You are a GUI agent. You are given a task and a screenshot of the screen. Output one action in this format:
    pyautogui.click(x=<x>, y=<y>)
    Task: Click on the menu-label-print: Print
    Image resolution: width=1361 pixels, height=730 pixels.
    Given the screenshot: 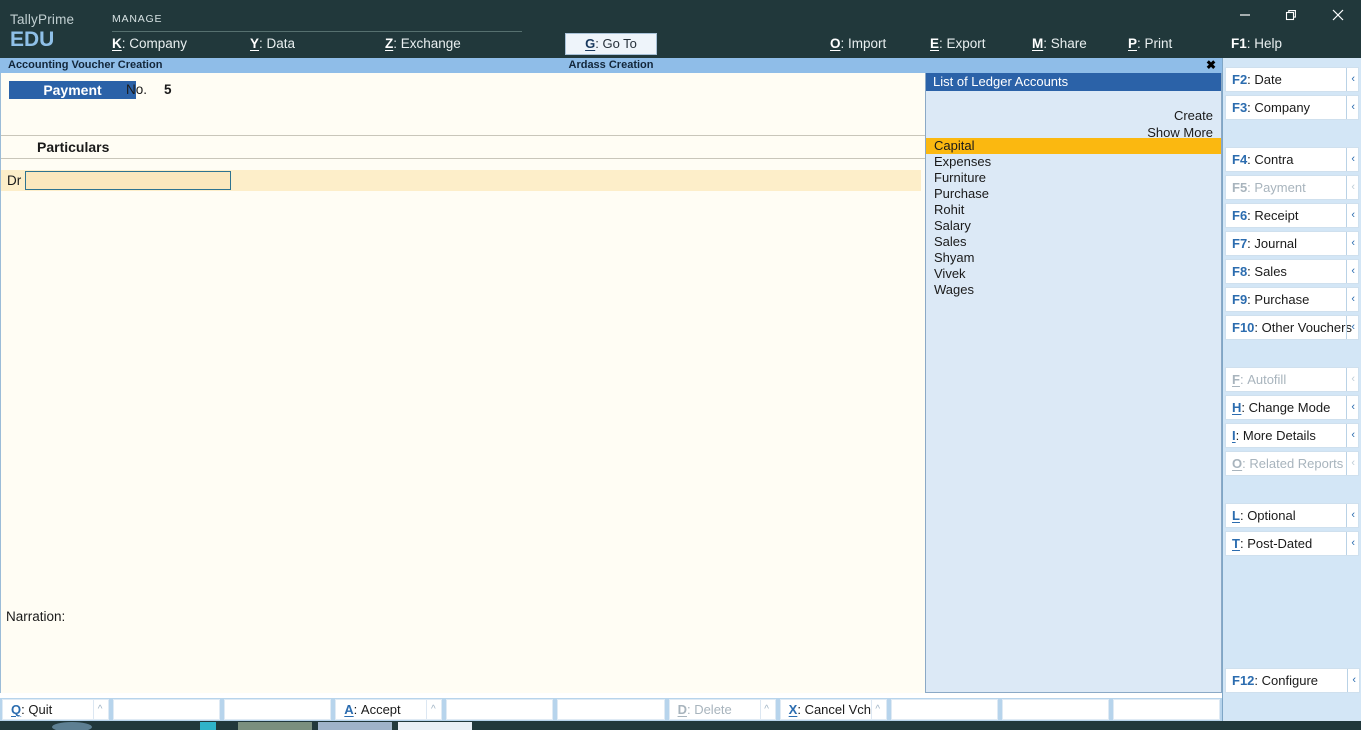 What is the action you would take?
    pyautogui.click(x=1158, y=43)
    